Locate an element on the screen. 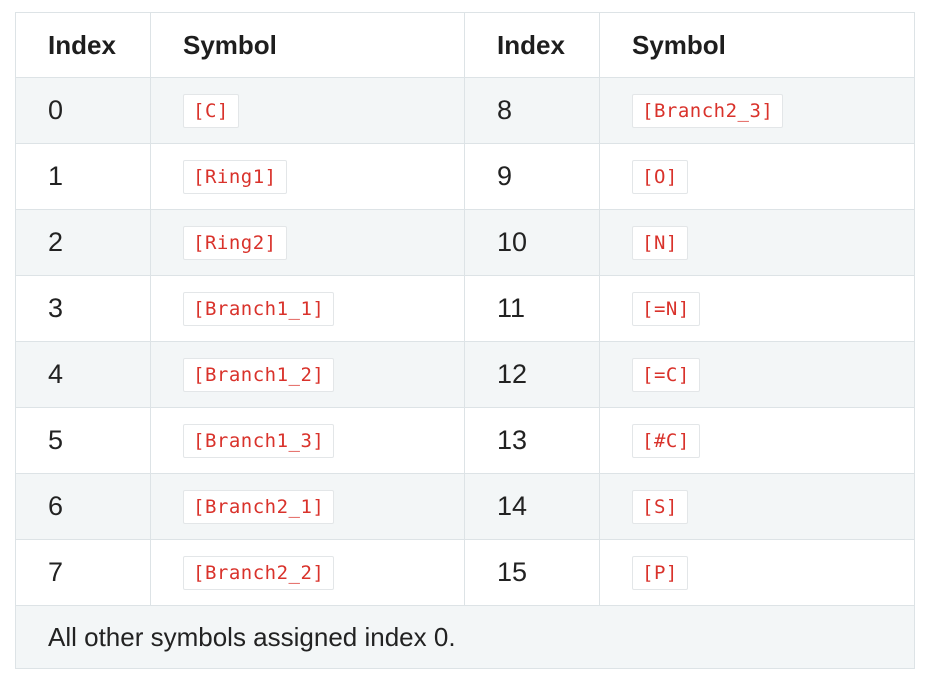 The height and width of the screenshot is (676, 930). table-row: 0 [C] 8 [Branch2_3] is located at coordinates (465, 110).